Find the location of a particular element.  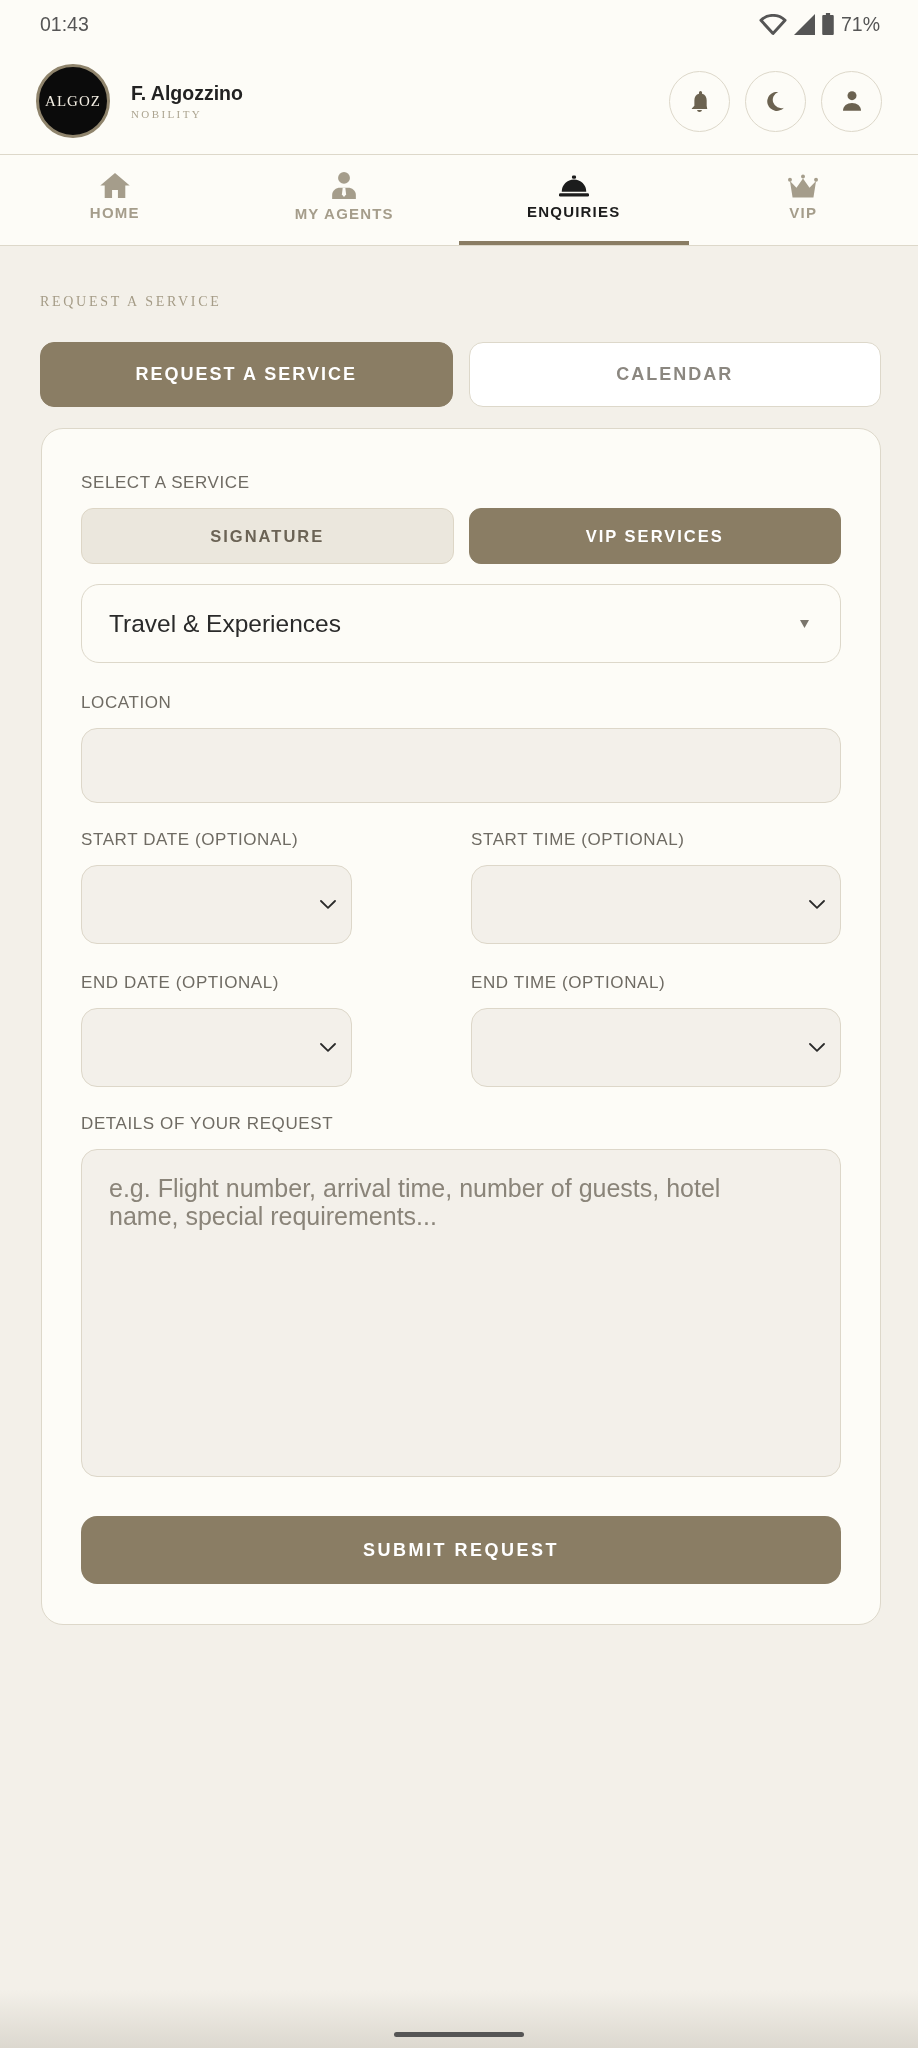

submit-button: SUBMIT REQUEST is located at coordinates (461, 1550).